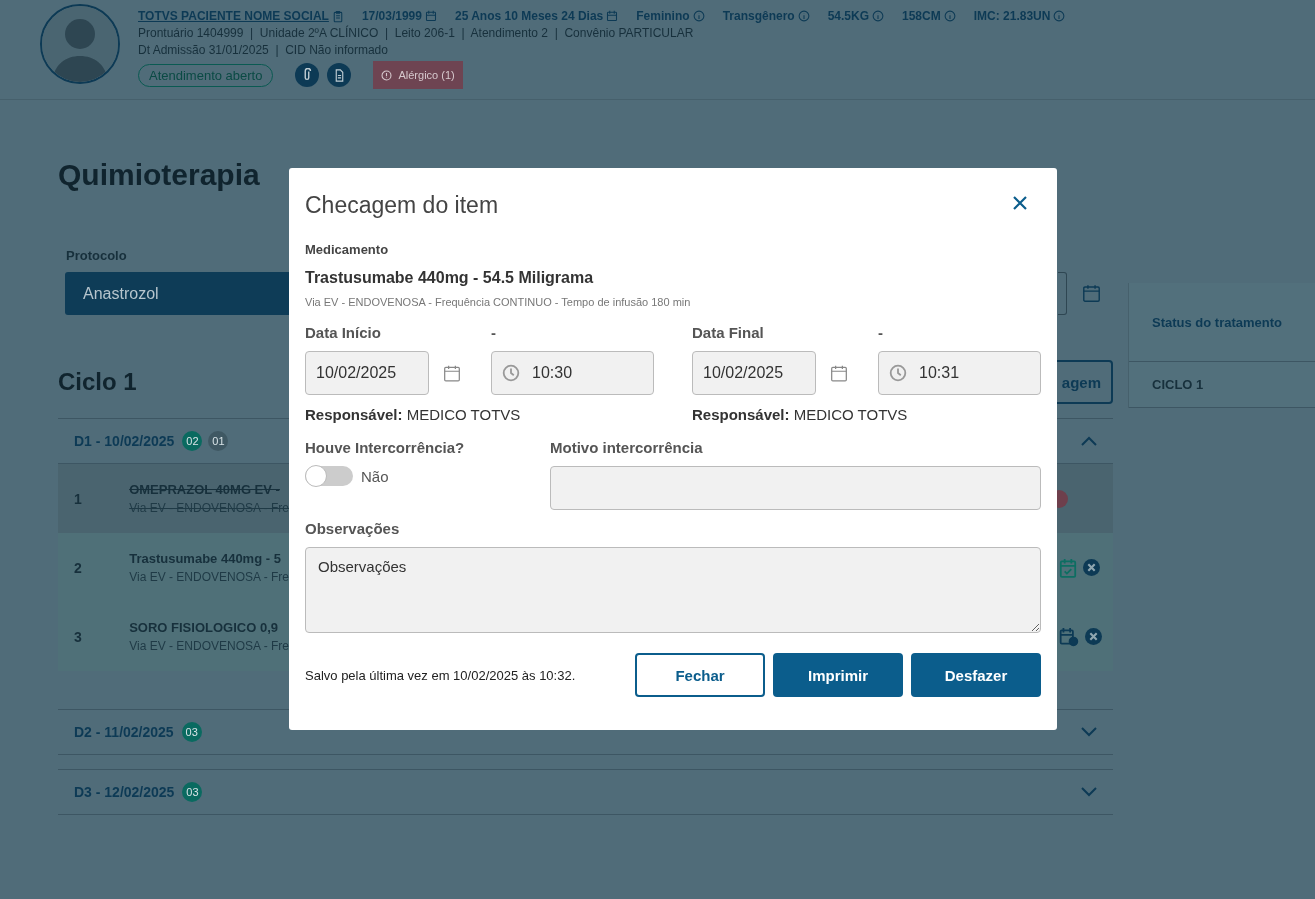  Describe the element at coordinates (78, 636) in the screenshot. I see `row-number: 3` at that location.